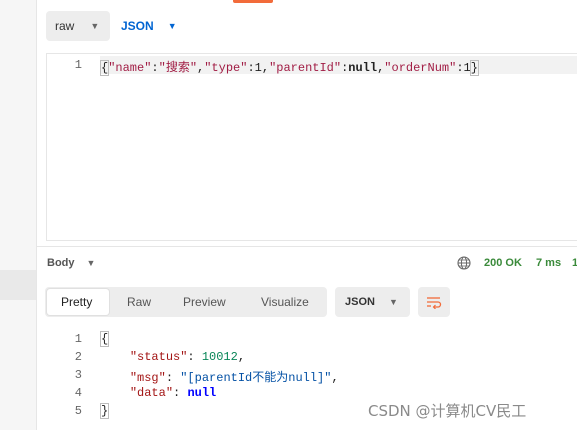  What do you see at coordinates (574, 263) in the screenshot?
I see `response-size: 1` at bounding box center [574, 263].